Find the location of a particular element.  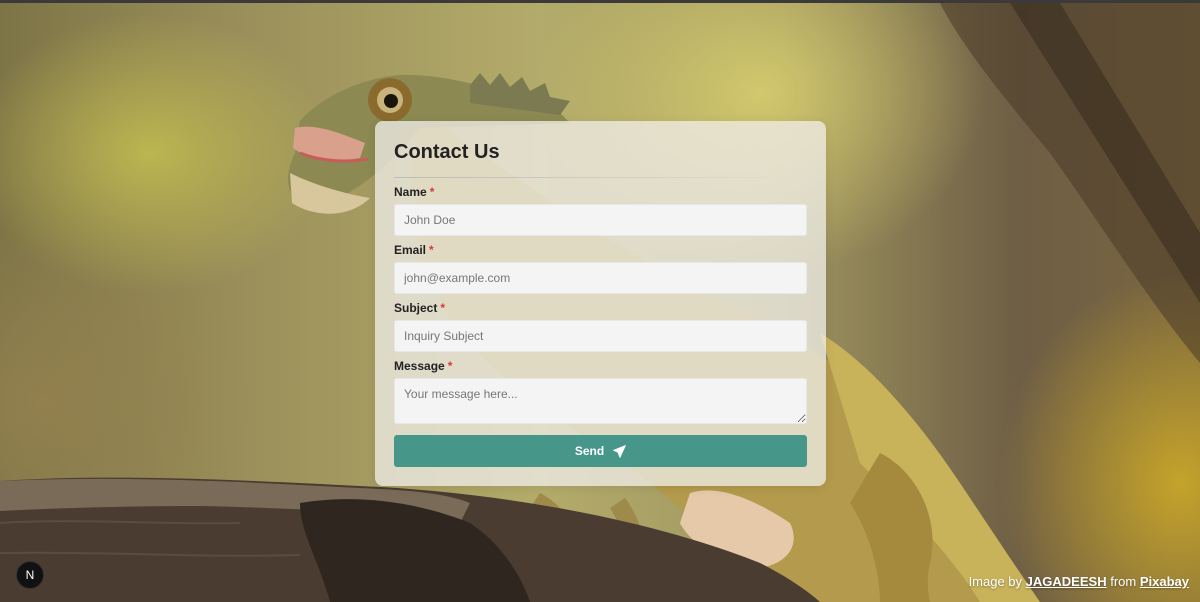

nextjs-logo-icon: N is located at coordinates (30, 575).